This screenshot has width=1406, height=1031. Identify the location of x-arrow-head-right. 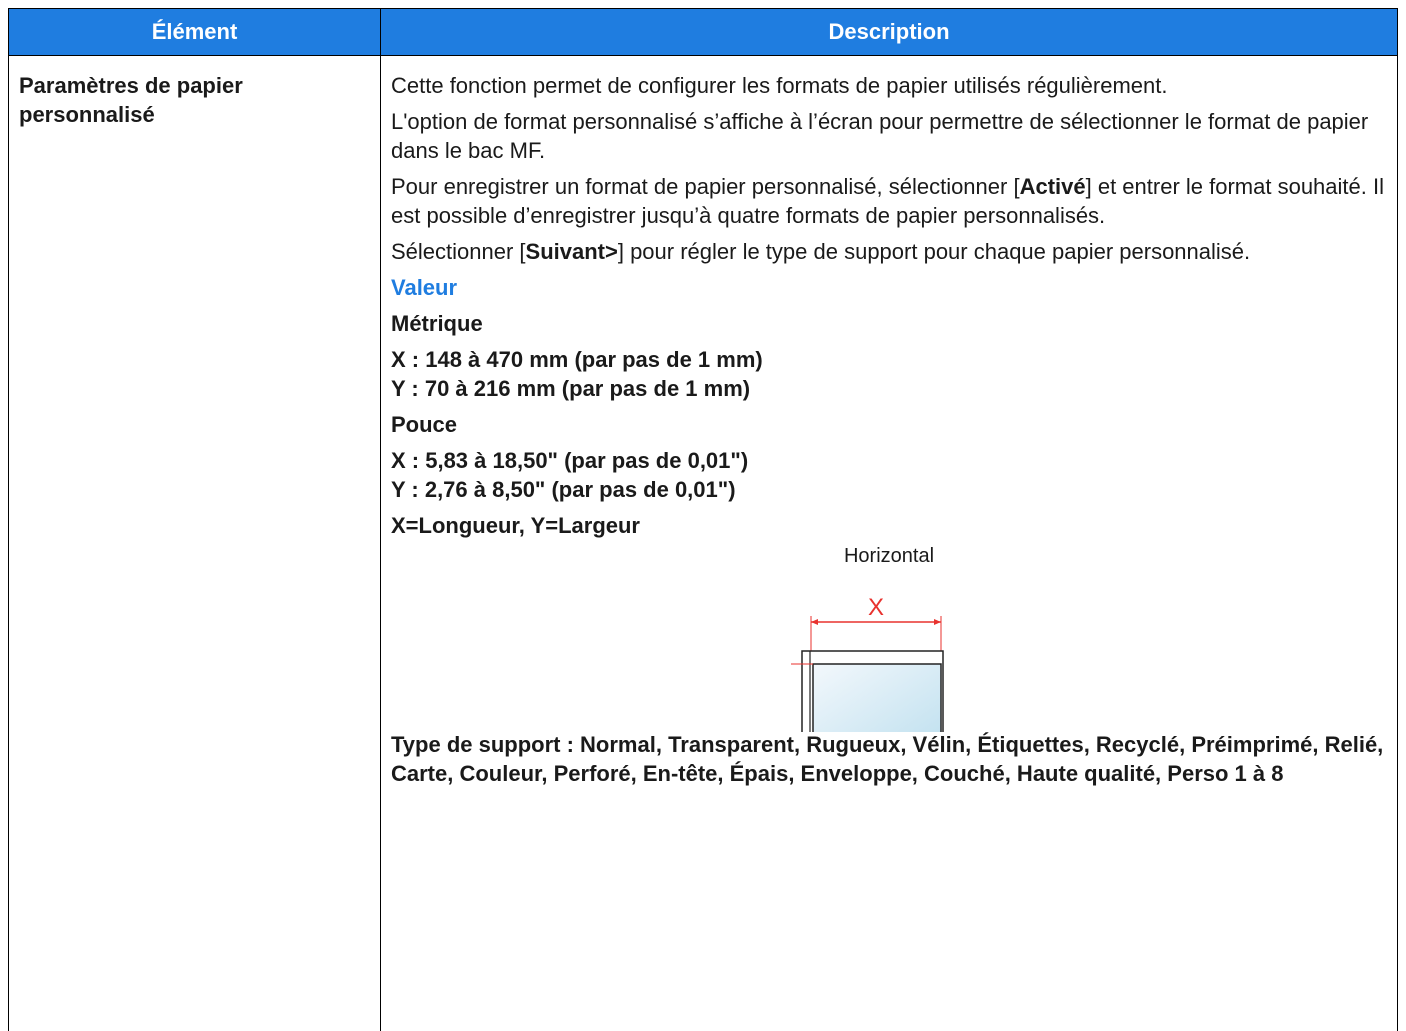
(937, 622).